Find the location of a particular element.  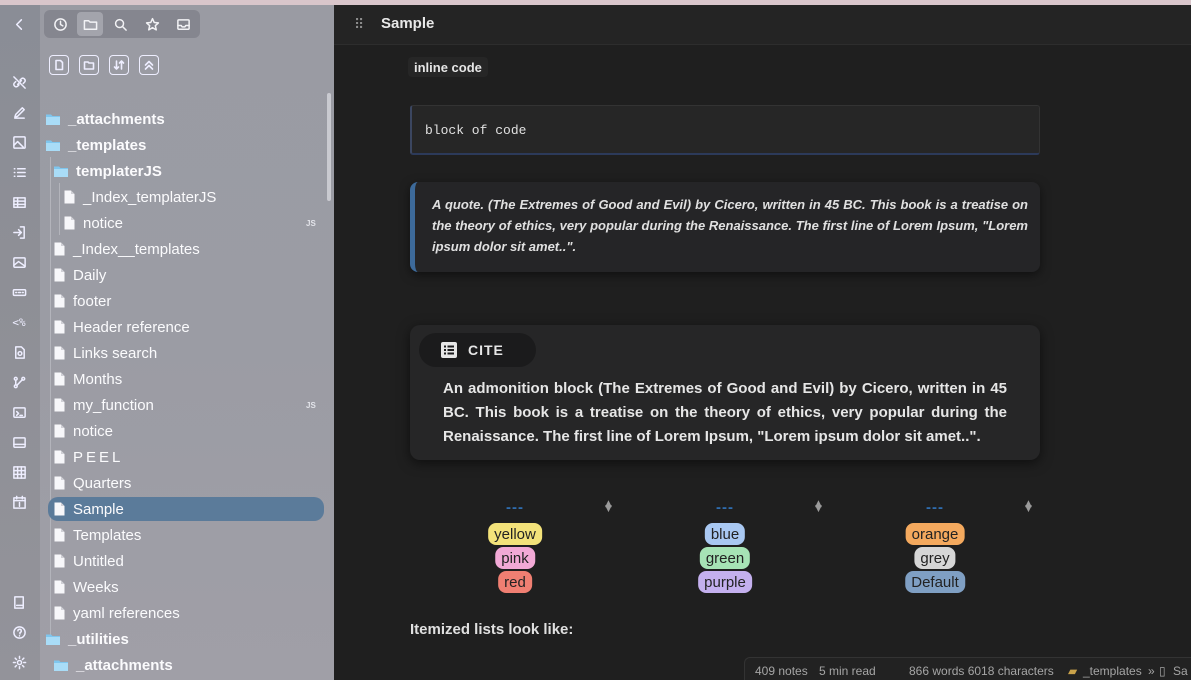

sidebar-scrollbar is located at coordinates (329, 147).